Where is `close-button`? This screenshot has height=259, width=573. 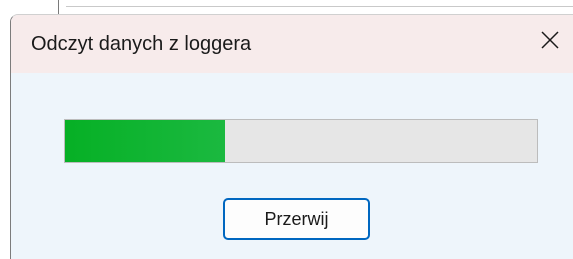 close-button is located at coordinates (550, 40).